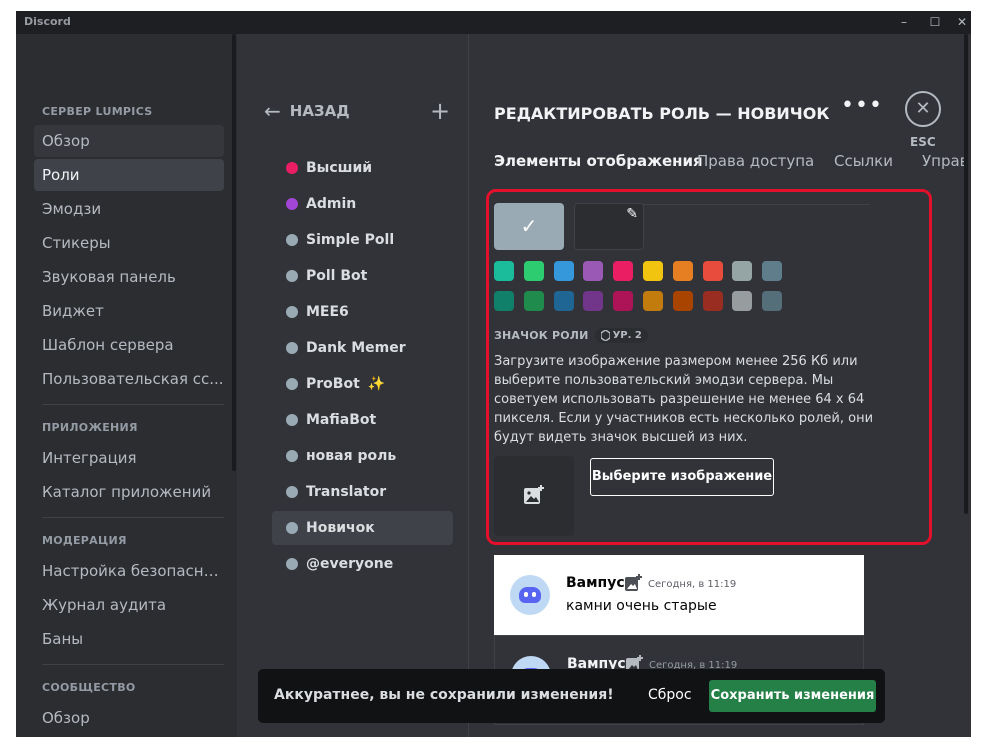 This screenshot has width=987, height=752. What do you see at coordinates (362, 204) in the screenshot?
I see `role-item: Admin` at bounding box center [362, 204].